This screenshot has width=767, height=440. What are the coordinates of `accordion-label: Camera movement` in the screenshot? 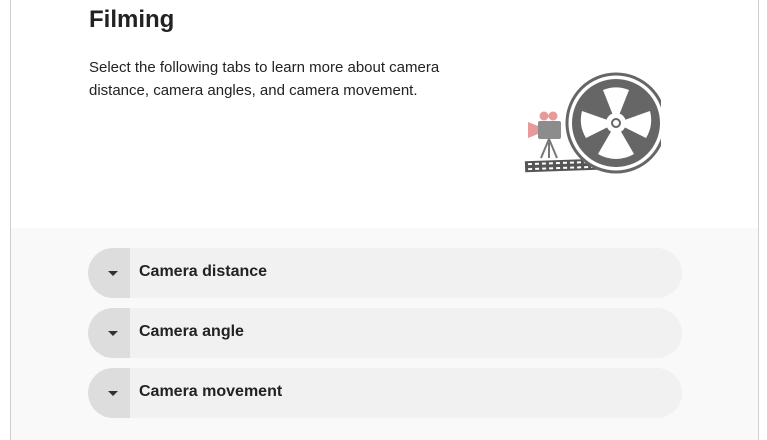 It's located at (211, 391).